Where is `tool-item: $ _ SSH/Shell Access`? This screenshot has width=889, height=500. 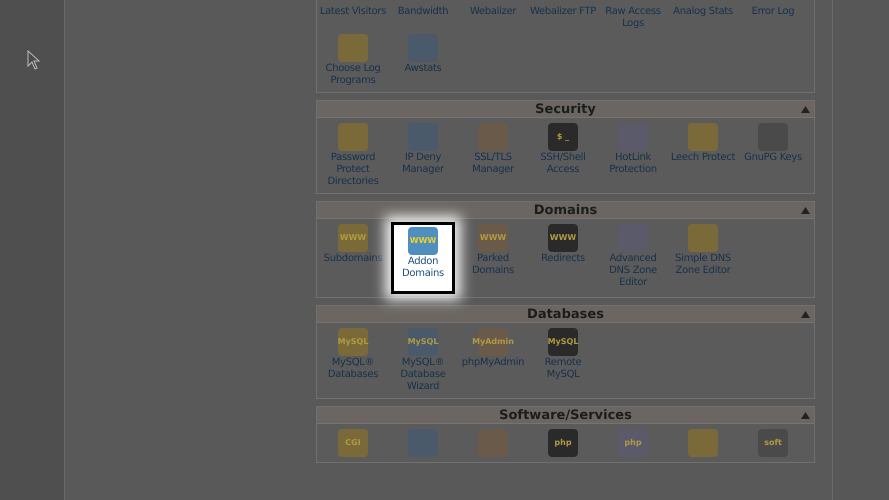
tool-item: $ _ SSH/Shell Access is located at coordinates (563, 149).